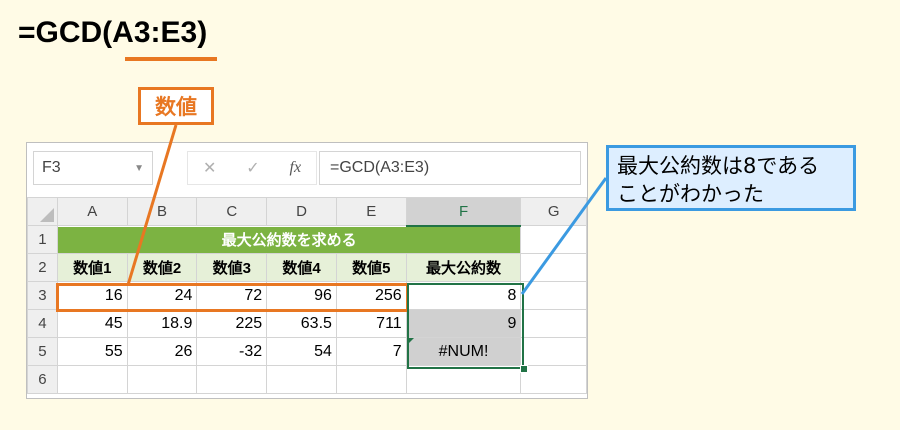  I want to click on header-cell: 最大公約数, so click(463, 267).